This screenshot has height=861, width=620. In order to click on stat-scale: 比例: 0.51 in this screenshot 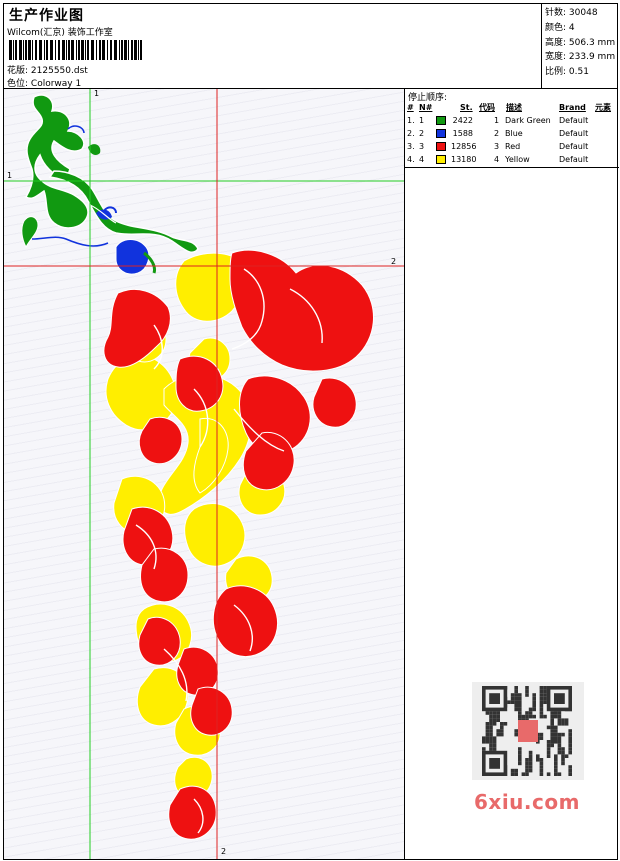, I will do `click(567, 72)`.